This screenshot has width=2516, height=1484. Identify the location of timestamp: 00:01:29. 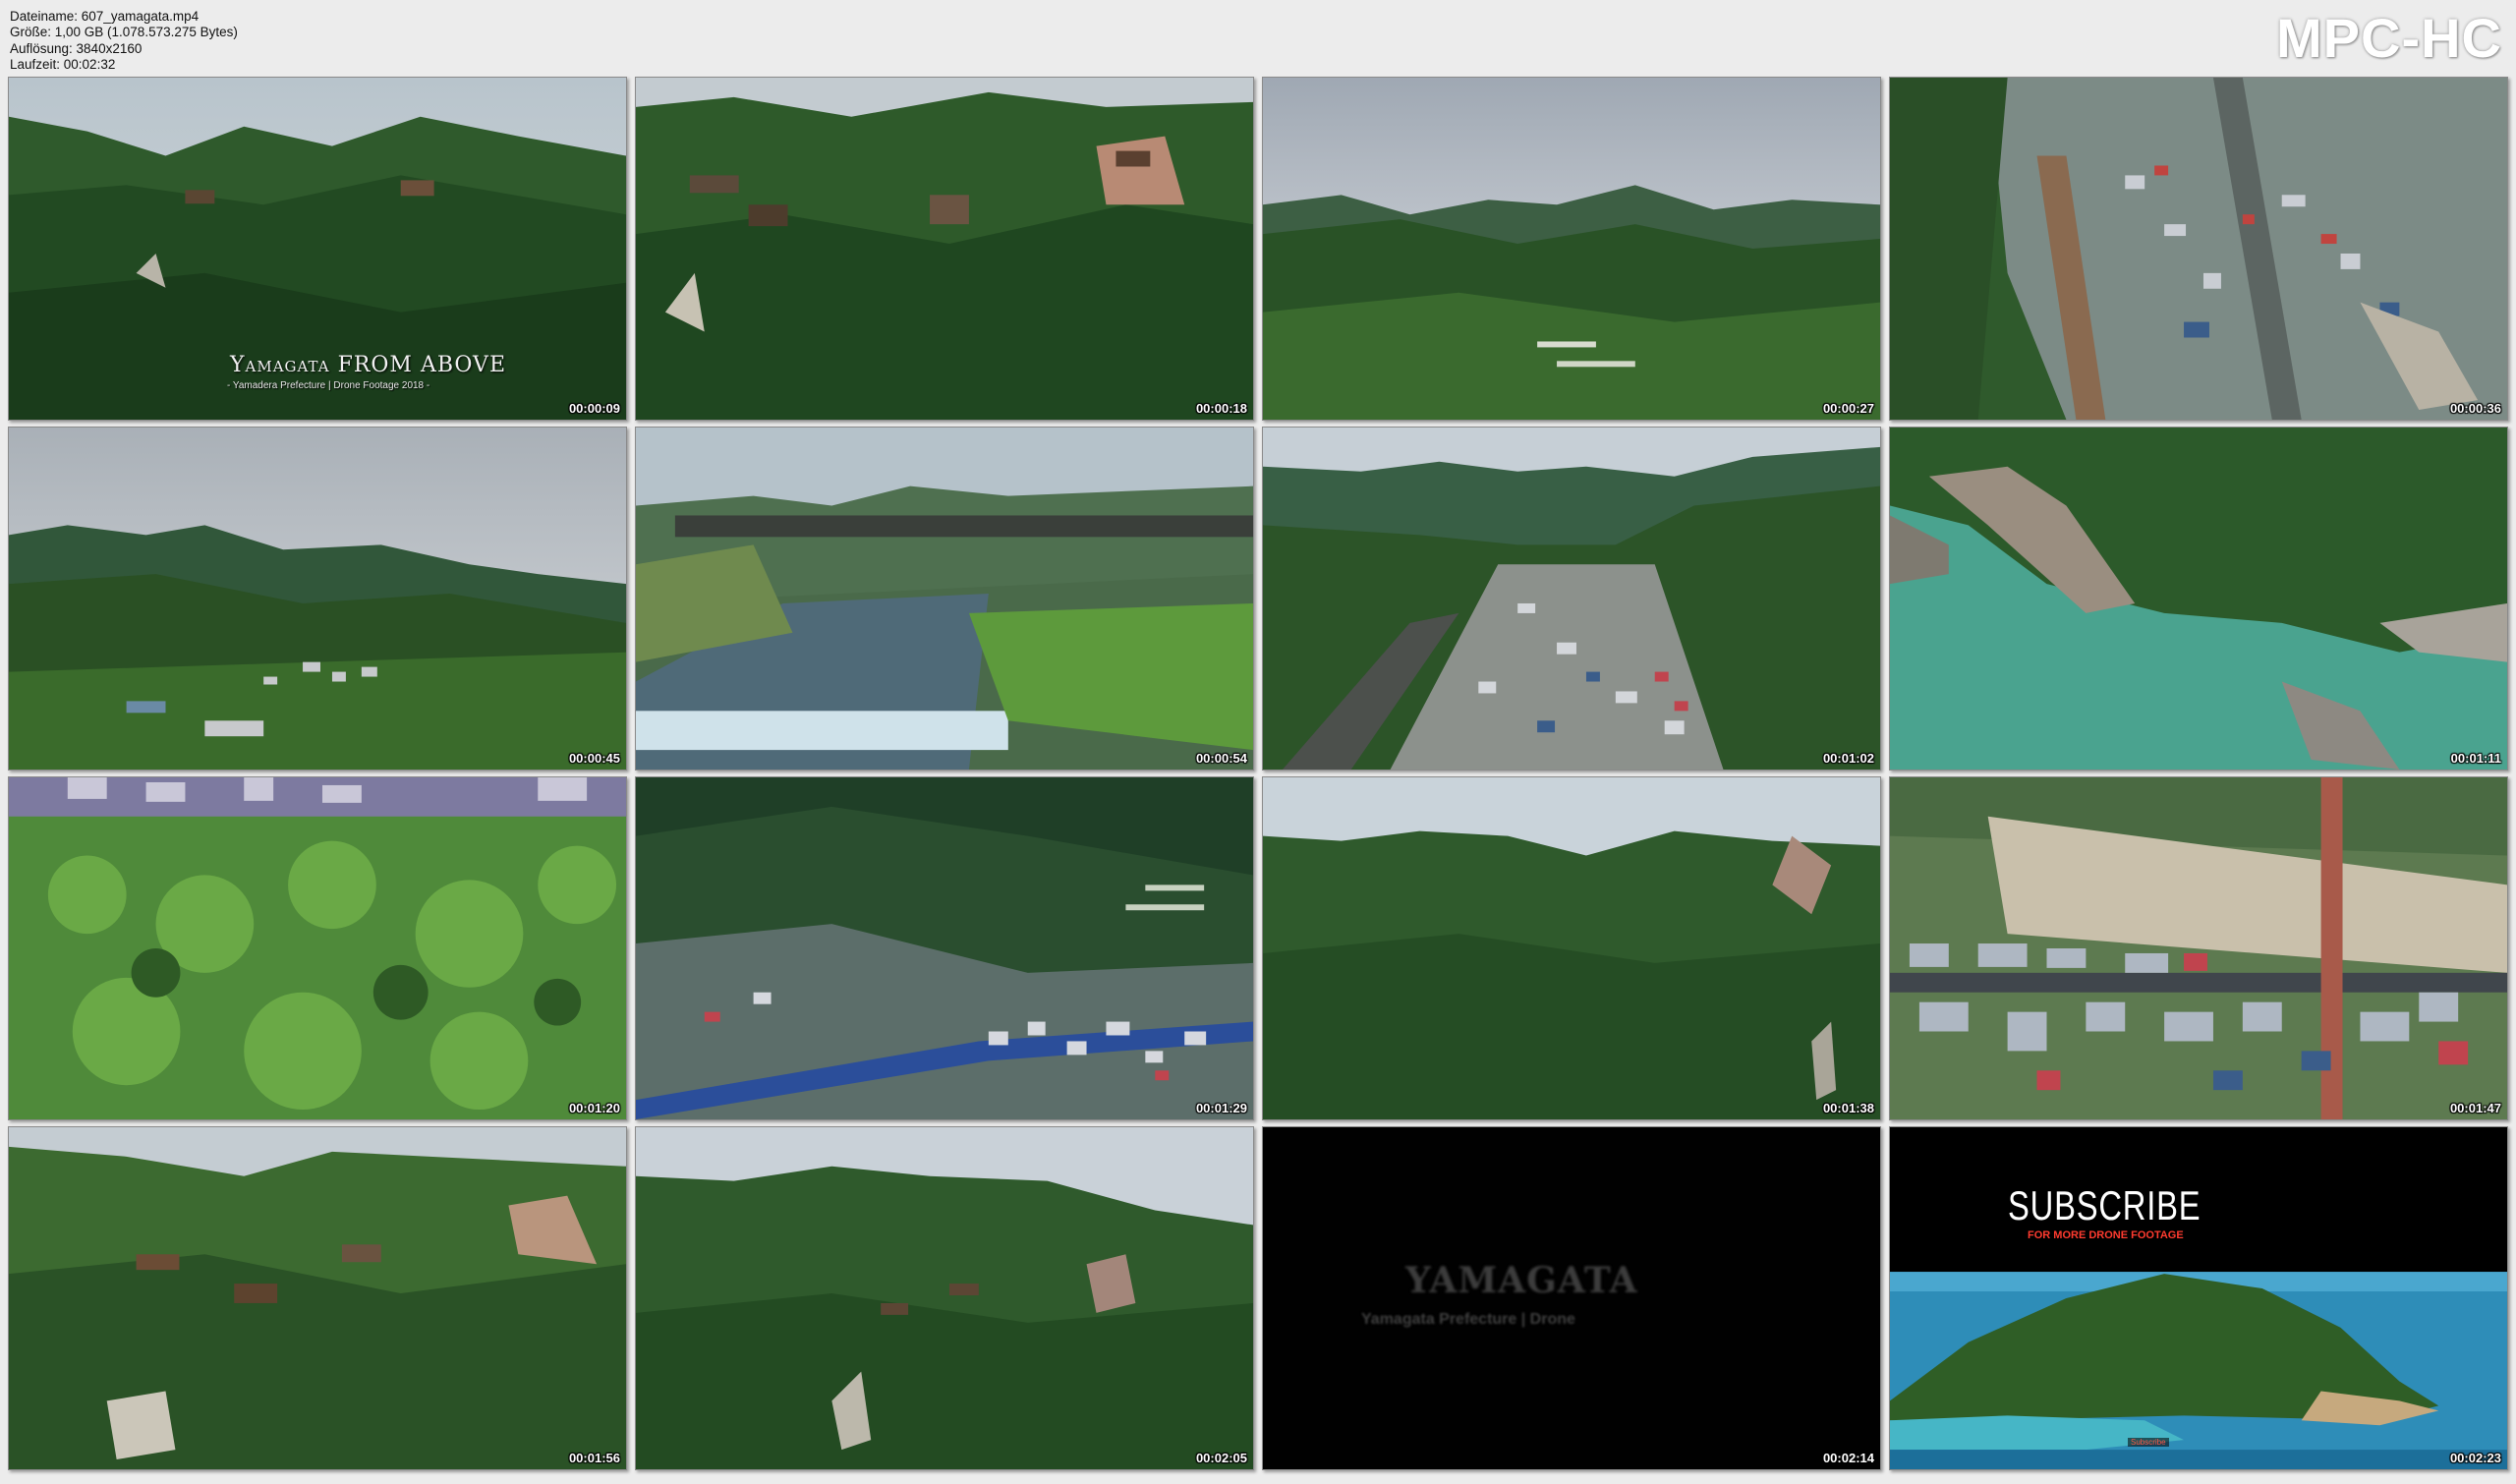
(1221, 1108).